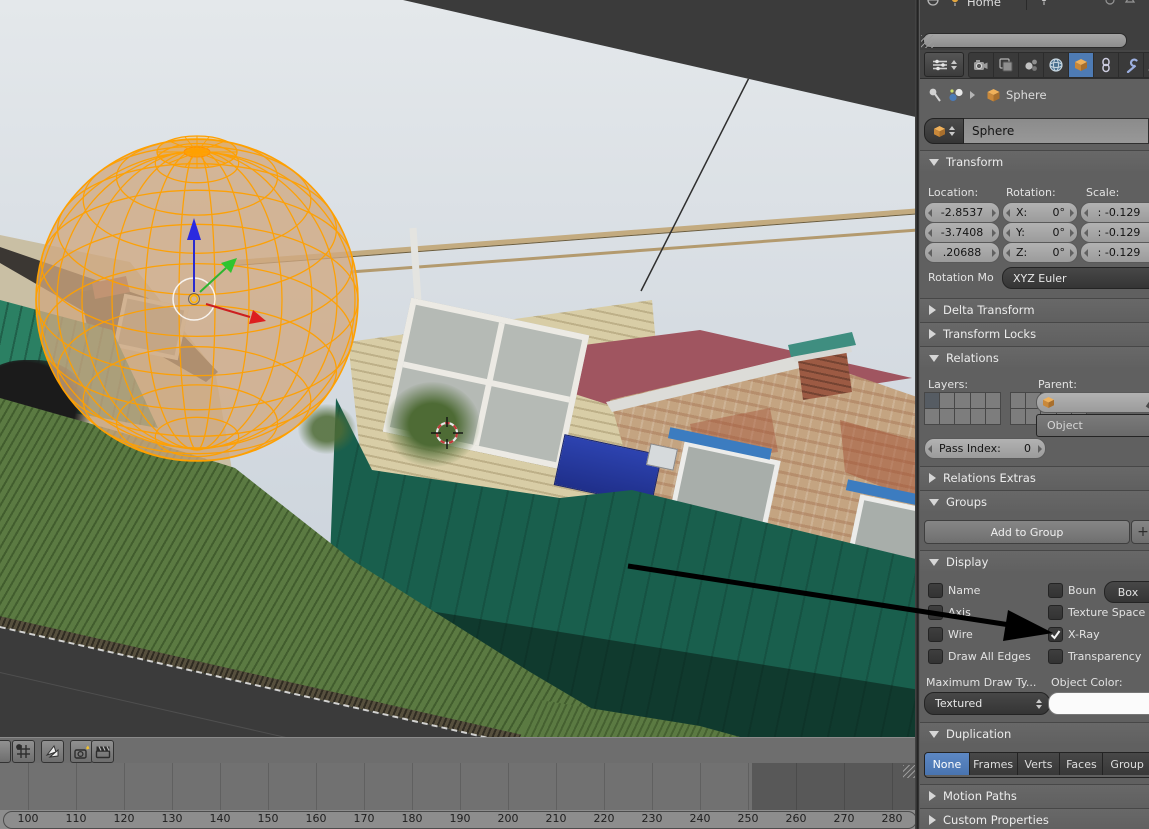 The width and height of the screenshot is (1149, 829). Describe the element at coordinates (844, 818) in the screenshot. I see `frame-label: 270` at that location.